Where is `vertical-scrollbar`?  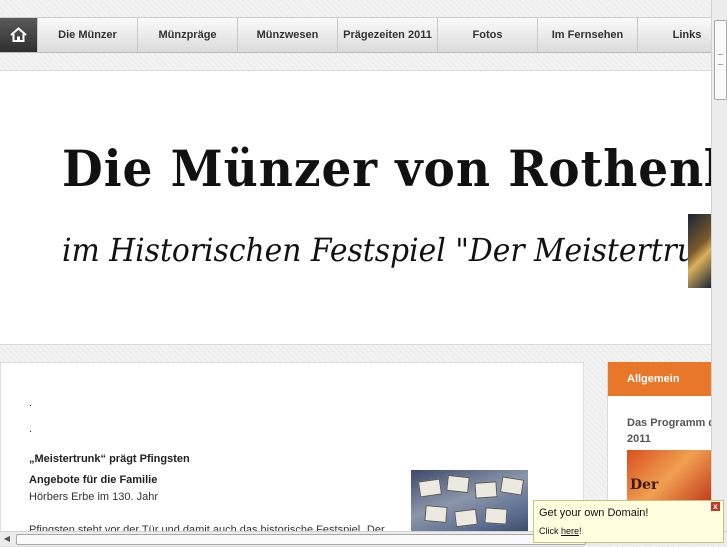
vertical-scrollbar is located at coordinates (719, 272).